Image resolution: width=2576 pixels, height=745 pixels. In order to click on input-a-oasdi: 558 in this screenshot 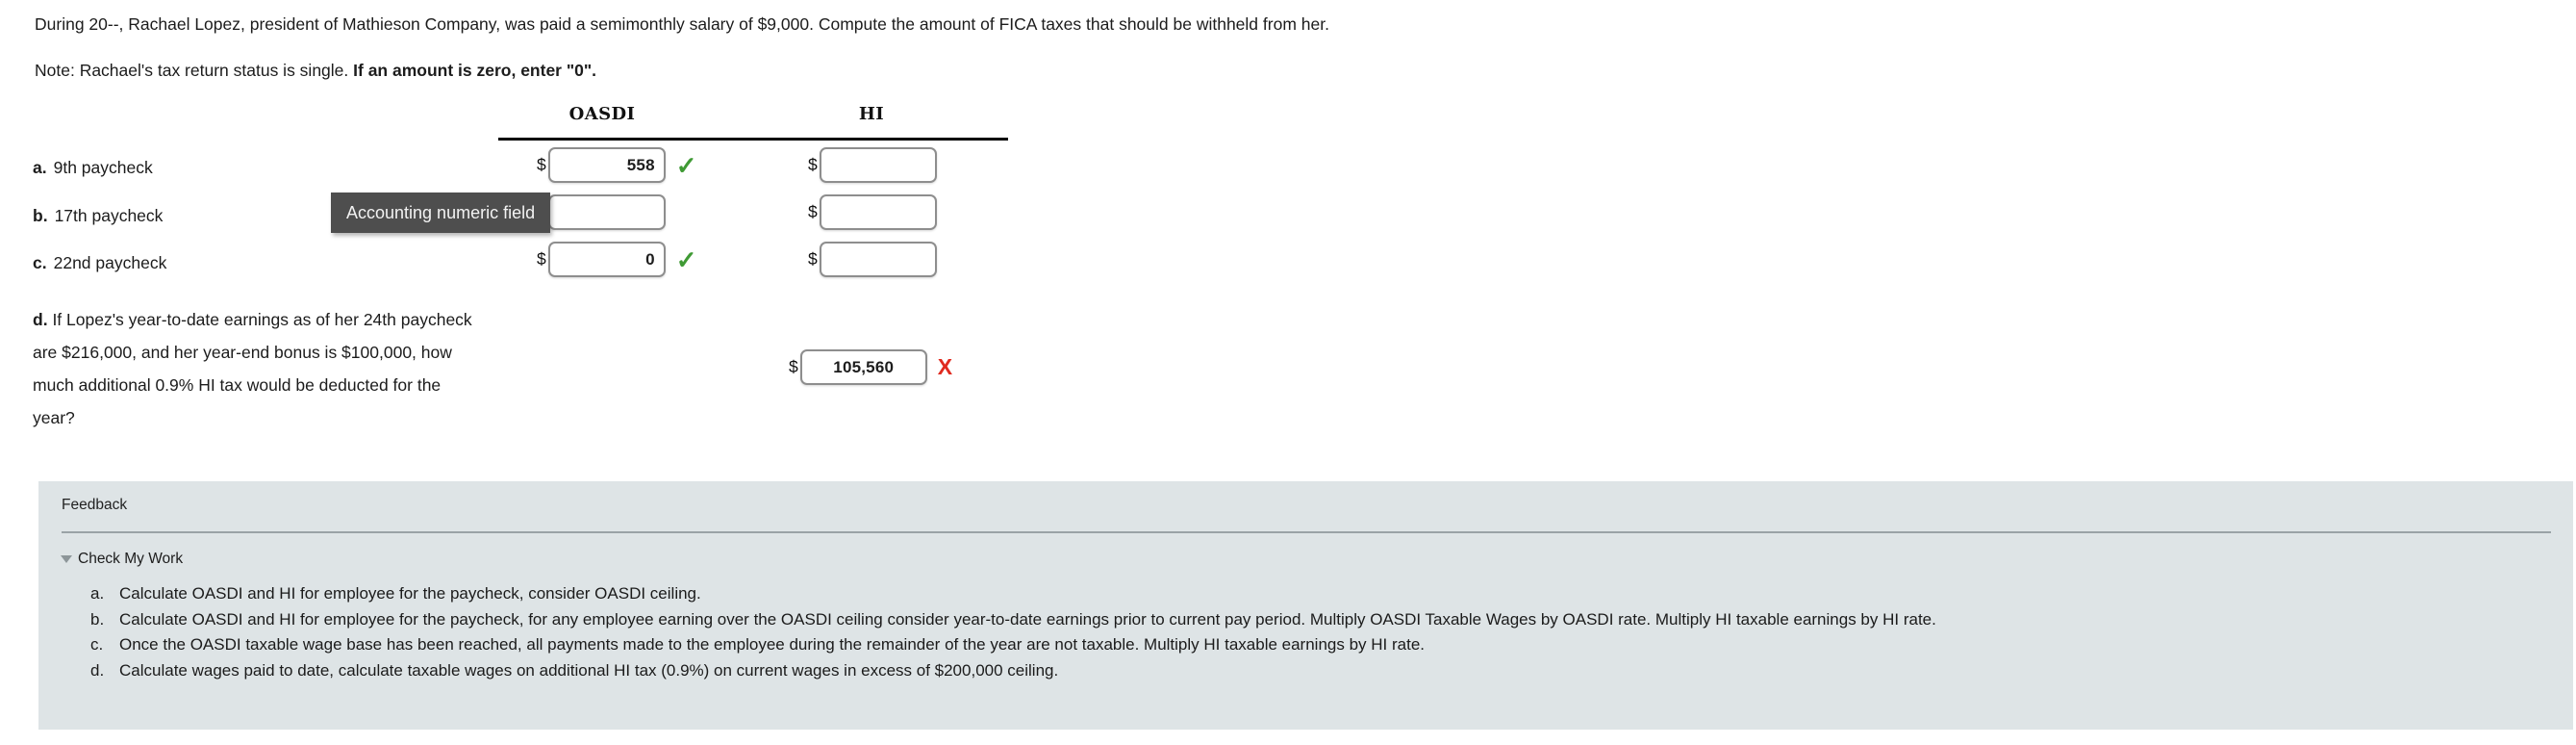, I will do `click(607, 165)`.